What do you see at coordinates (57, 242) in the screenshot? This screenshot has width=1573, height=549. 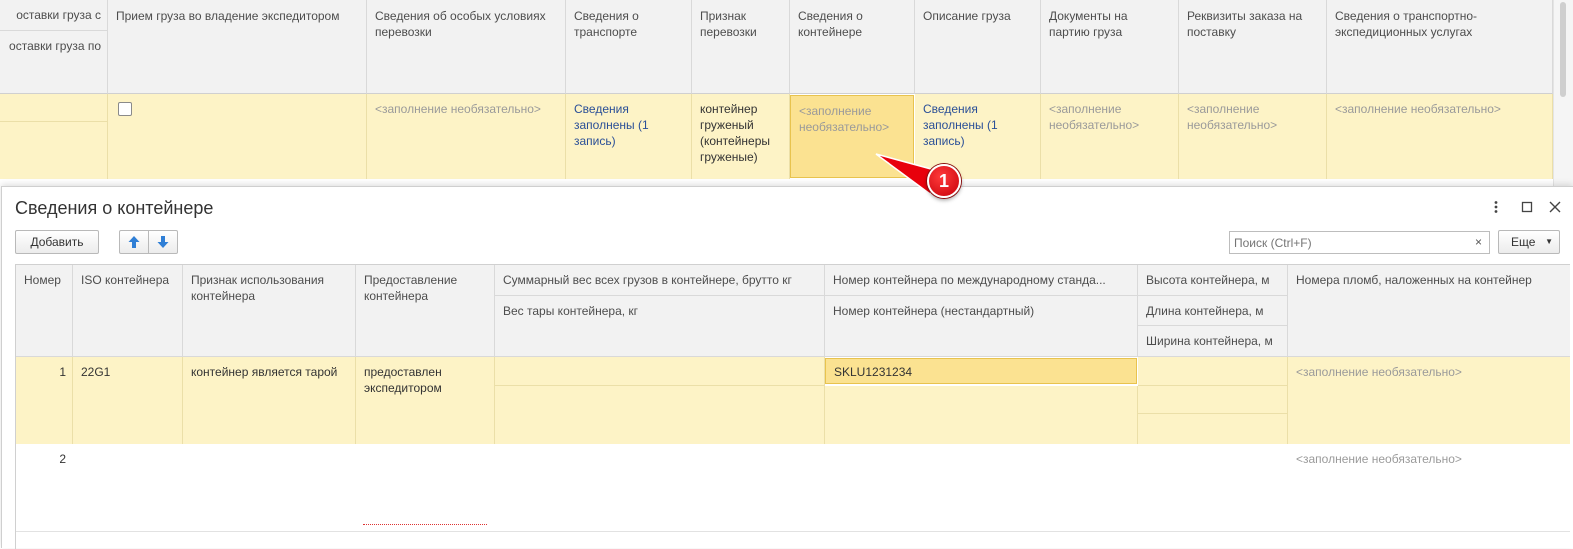 I see `add-button: Добавить` at bounding box center [57, 242].